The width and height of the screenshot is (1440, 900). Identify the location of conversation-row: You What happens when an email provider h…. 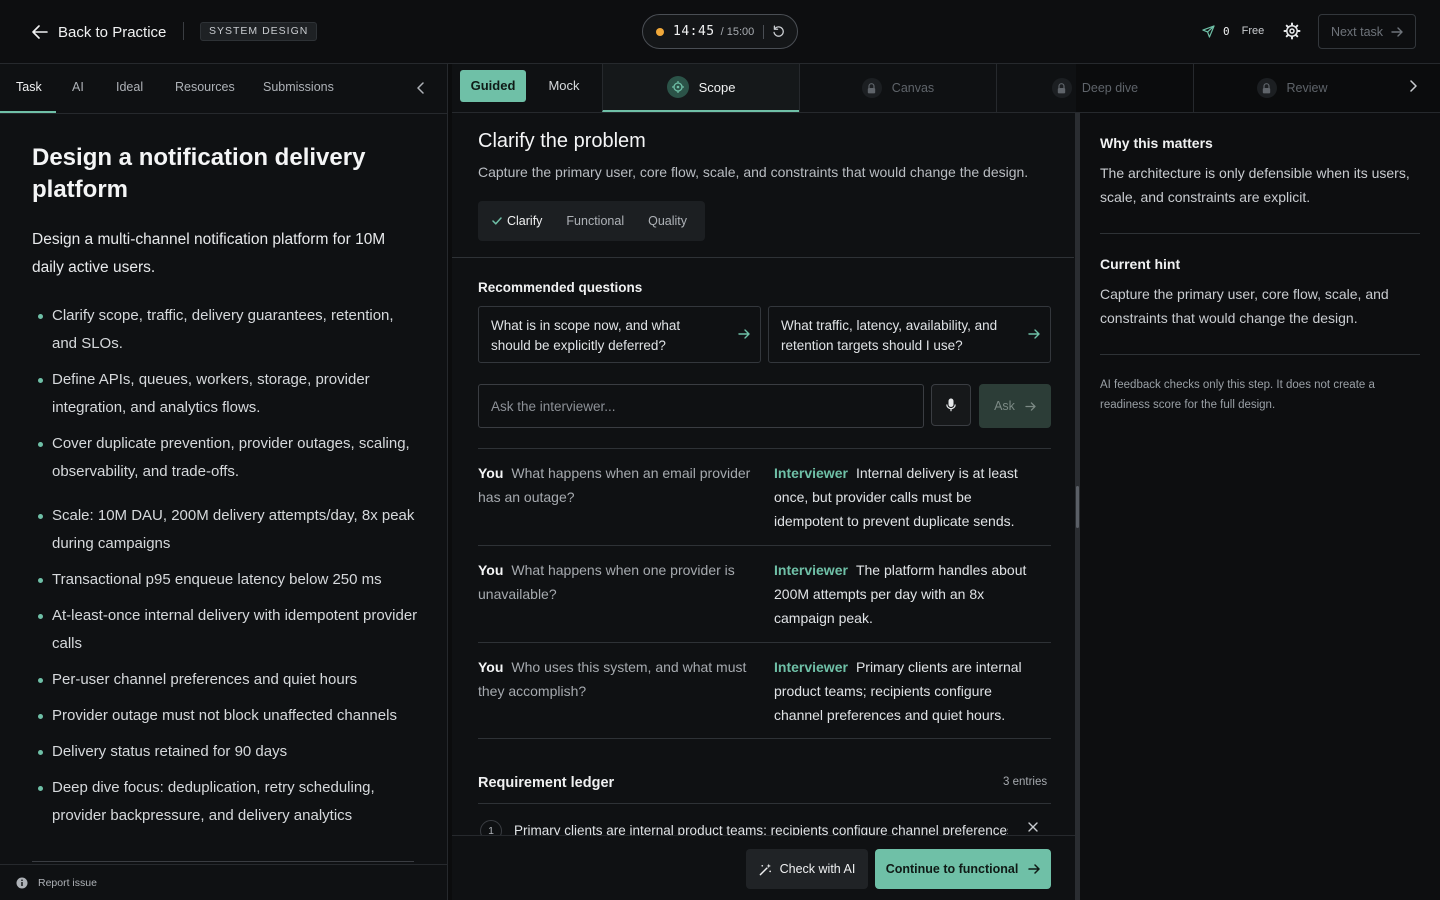
(764, 496).